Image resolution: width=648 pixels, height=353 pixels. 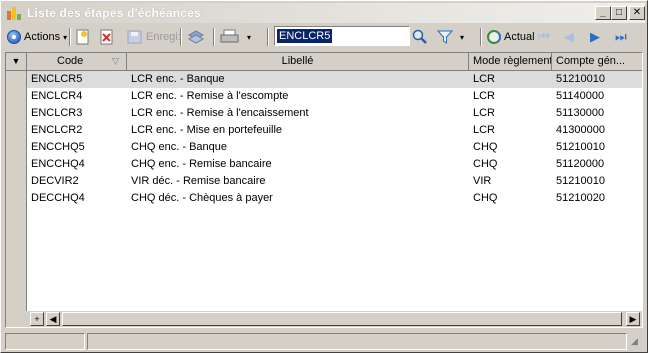 I want to click on cell-libelle: CHQ enc. - Banque, so click(x=179, y=147).